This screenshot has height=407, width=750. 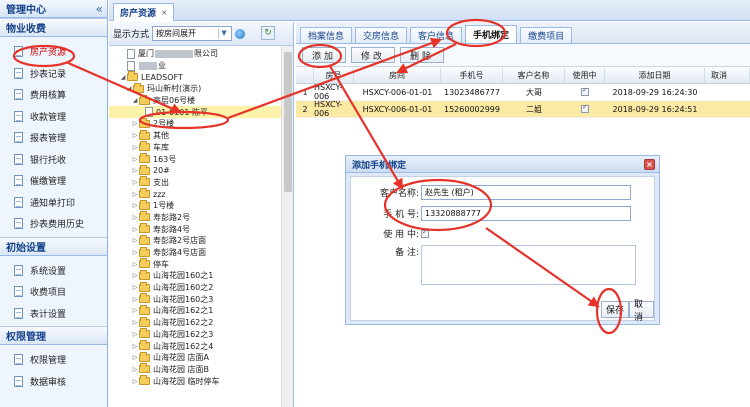 I want to click on sidebar-item: 催缴管理, so click(x=53, y=181).